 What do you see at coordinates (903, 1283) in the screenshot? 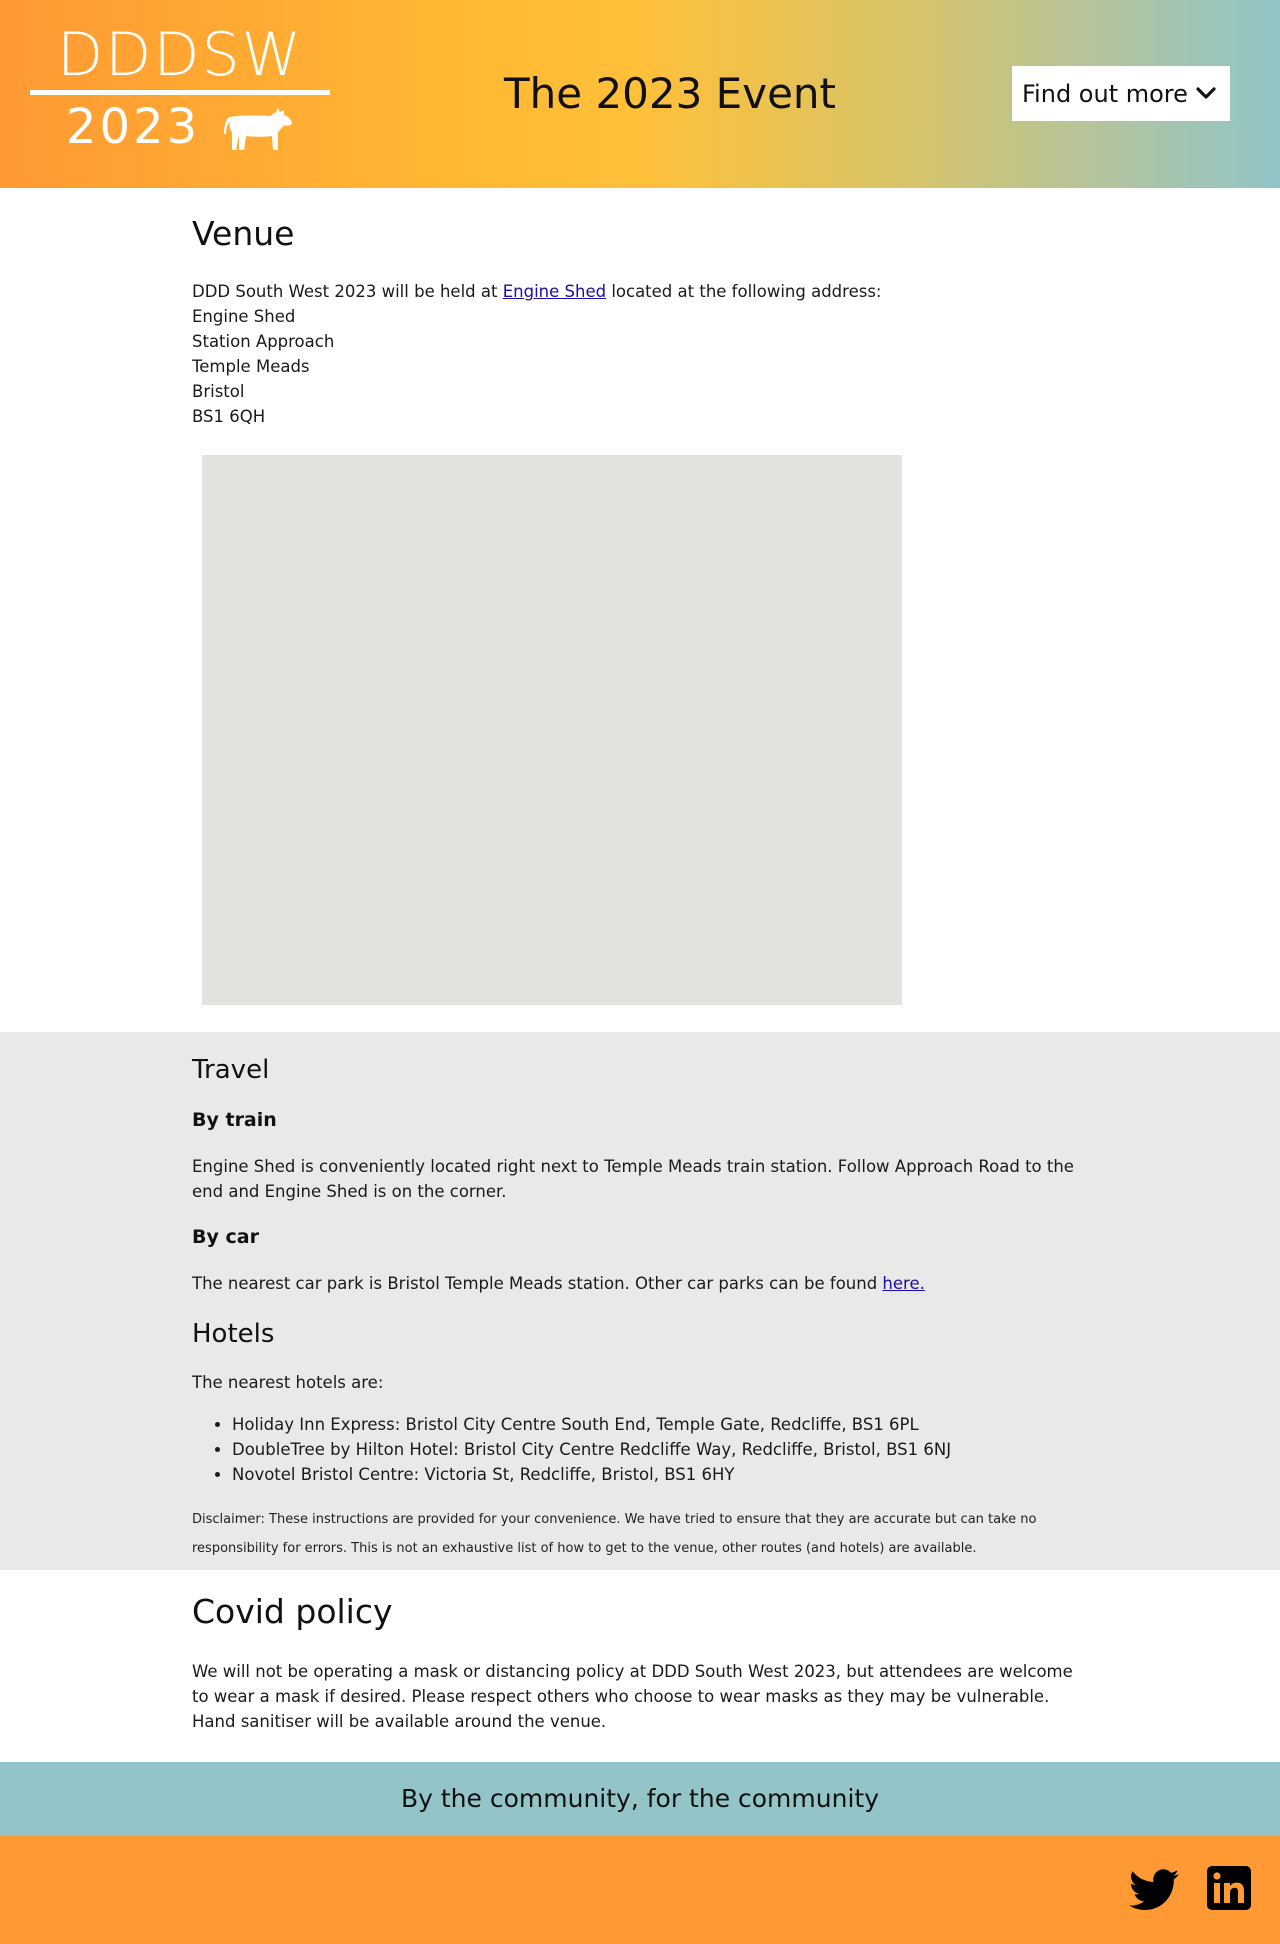
I see `car-parks-link: here.` at bounding box center [903, 1283].